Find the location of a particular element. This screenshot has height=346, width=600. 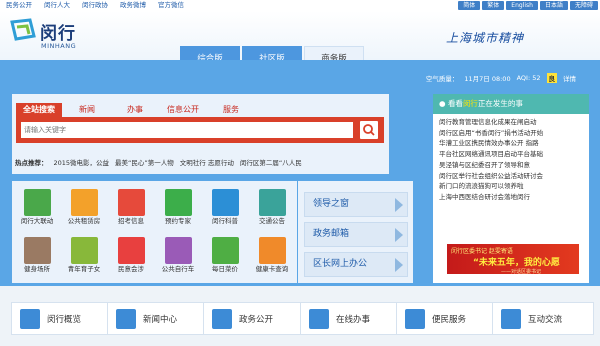

search-tab-services: 办事 is located at coordinates (135, 110).